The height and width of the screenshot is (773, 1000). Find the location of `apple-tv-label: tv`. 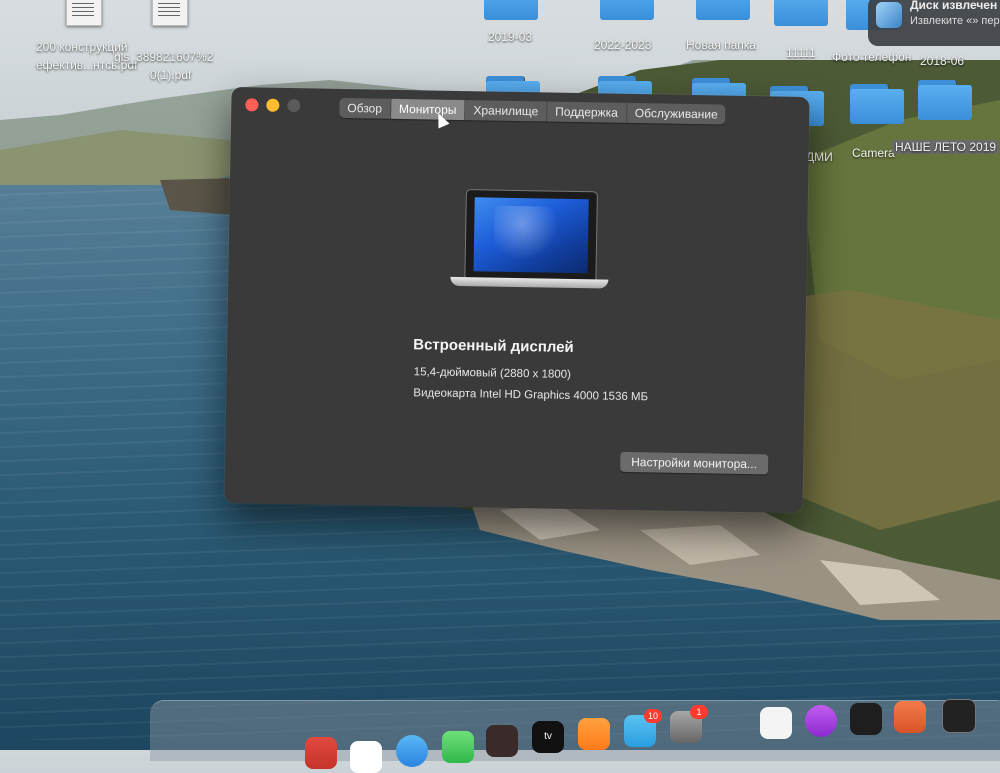

apple-tv-label: tv is located at coordinates (548, 736).